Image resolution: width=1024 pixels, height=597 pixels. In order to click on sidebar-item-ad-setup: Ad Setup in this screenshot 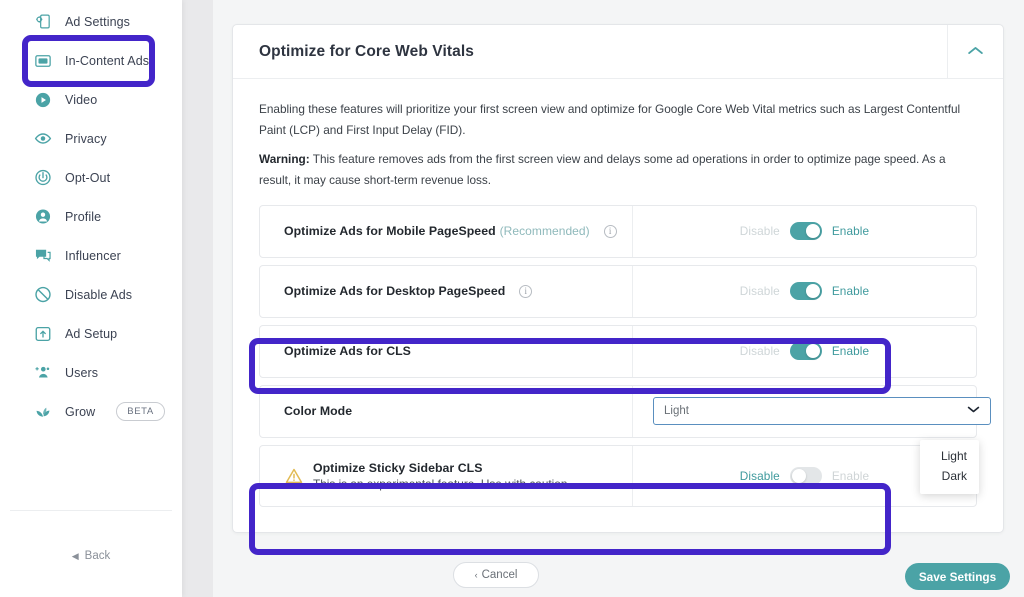, I will do `click(91, 333)`.